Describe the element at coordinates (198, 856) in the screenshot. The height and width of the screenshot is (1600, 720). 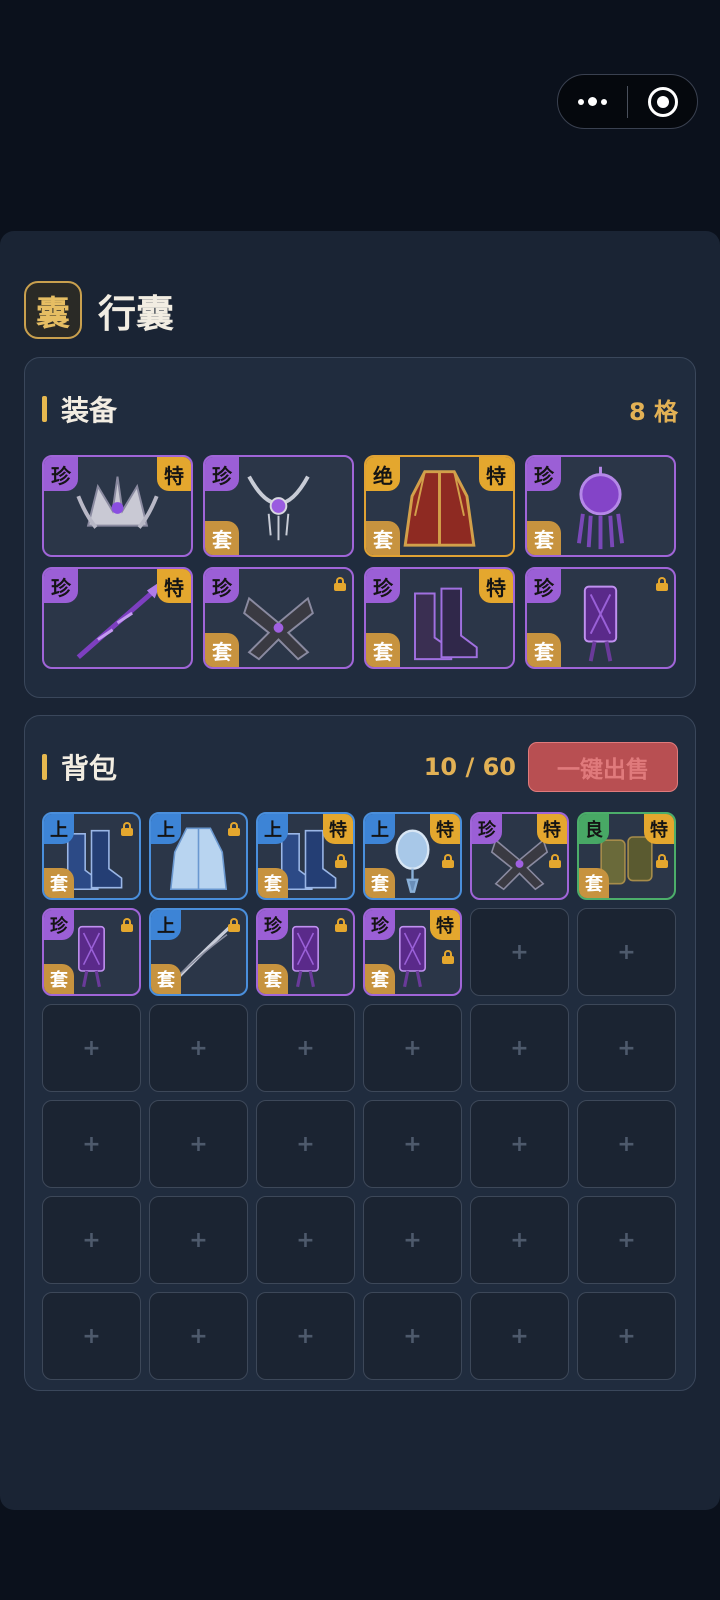
I see `item-slot: 上` at that location.